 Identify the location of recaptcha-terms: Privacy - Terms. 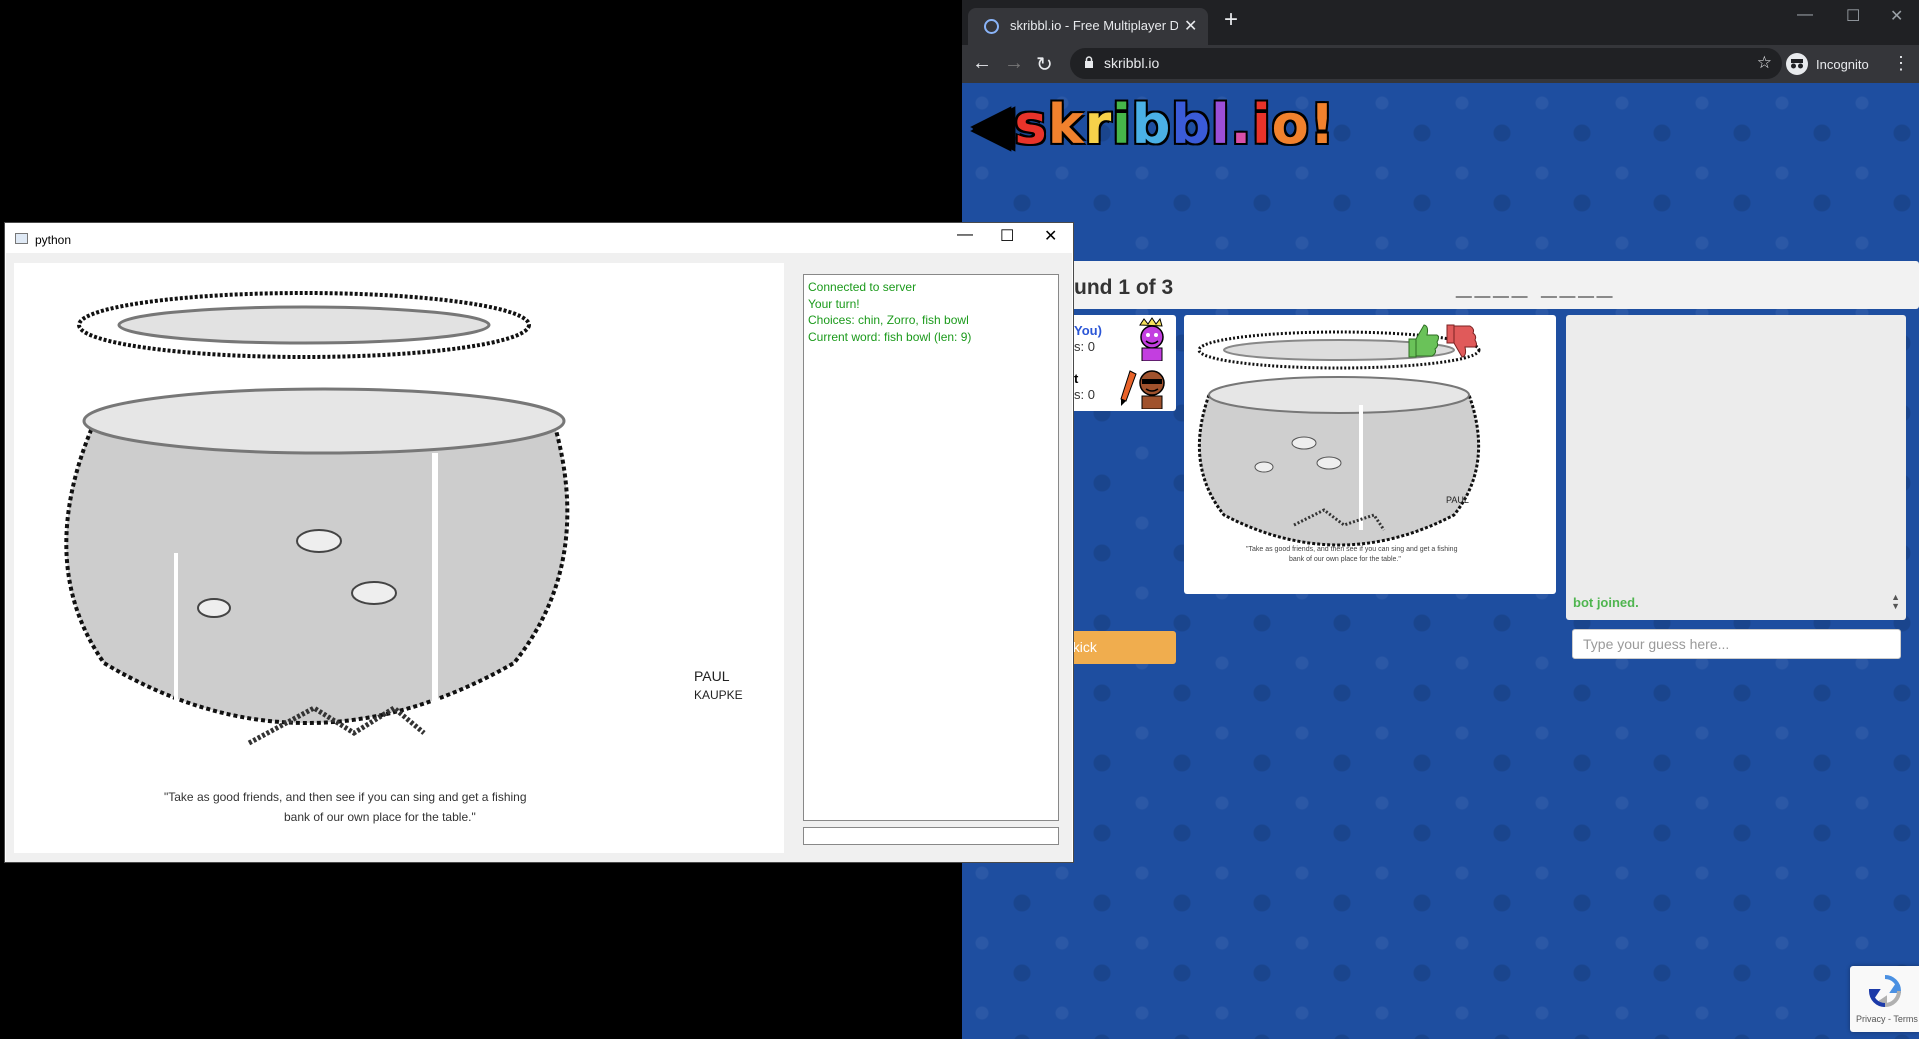
(1887, 1019).